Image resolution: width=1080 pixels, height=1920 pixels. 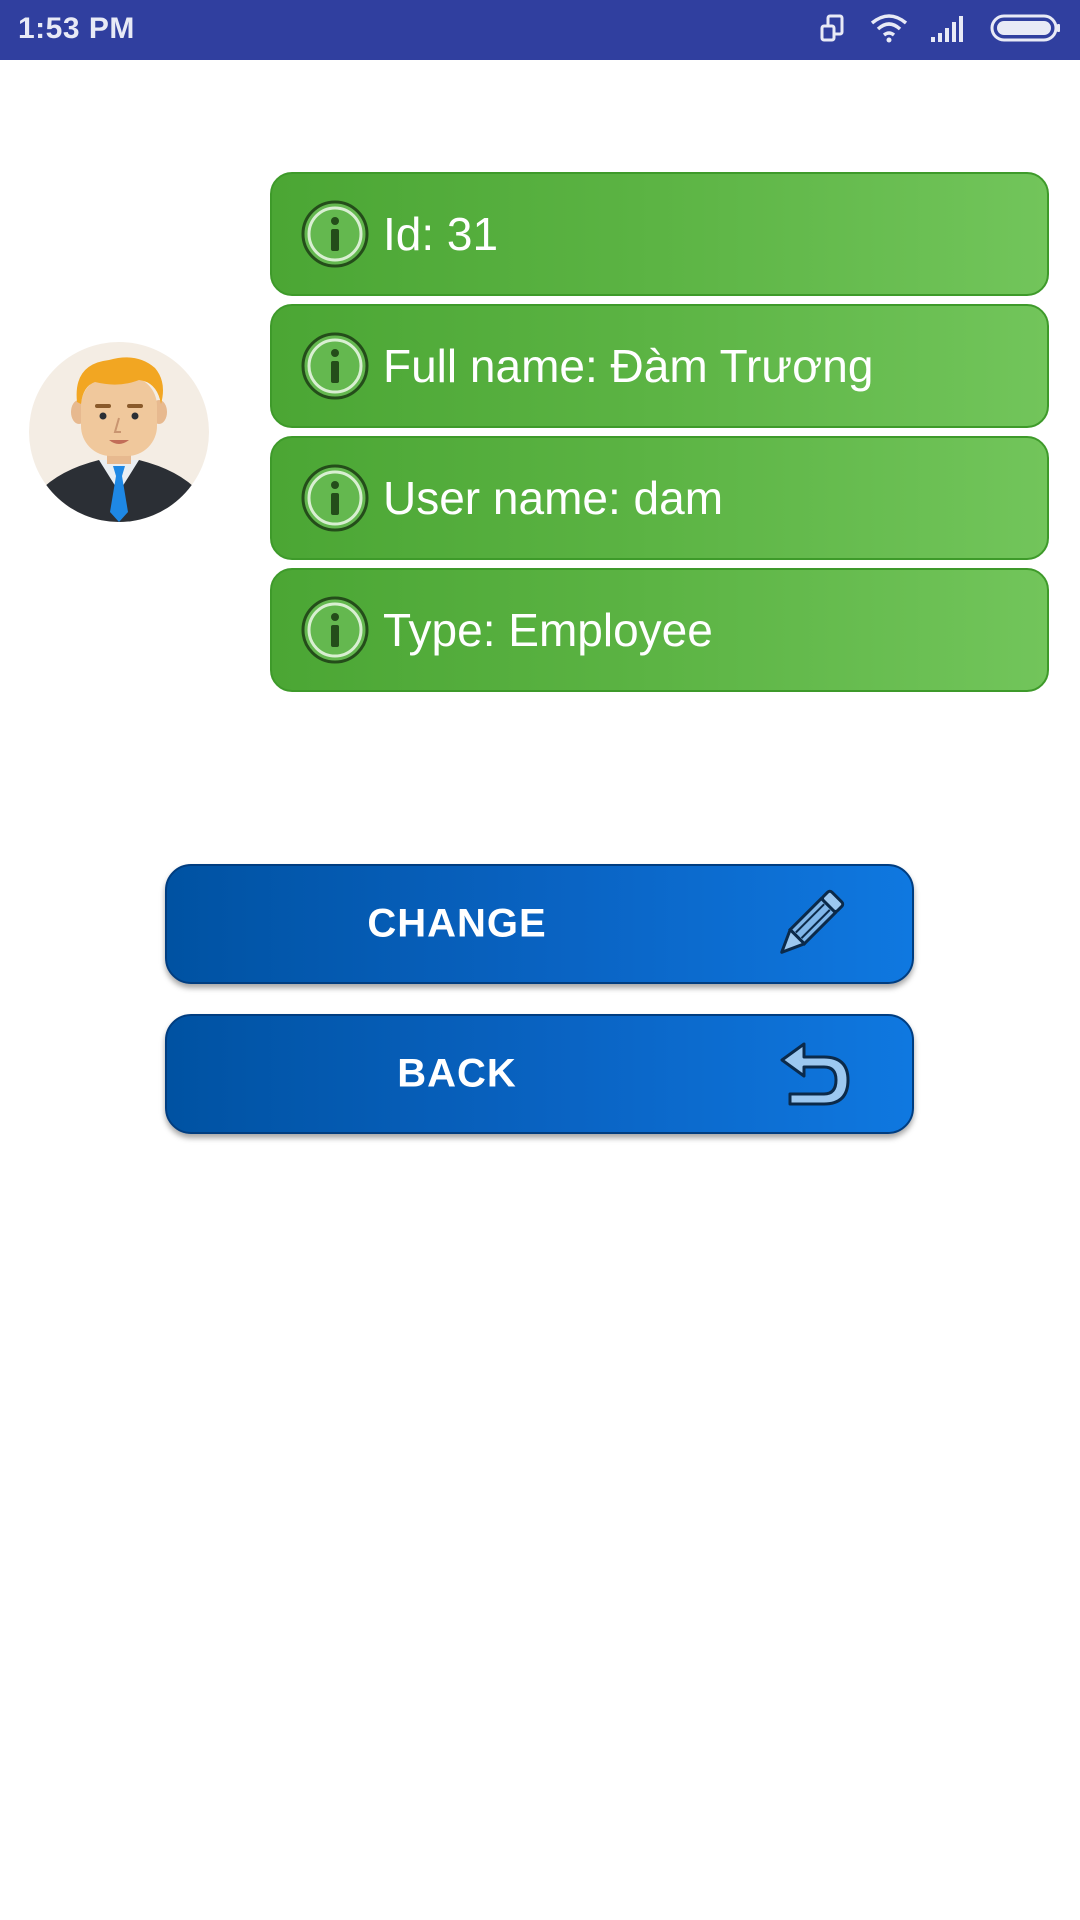 What do you see at coordinates (457, 1073) in the screenshot?
I see `back-button-label: BACK` at bounding box center [457, 1073].